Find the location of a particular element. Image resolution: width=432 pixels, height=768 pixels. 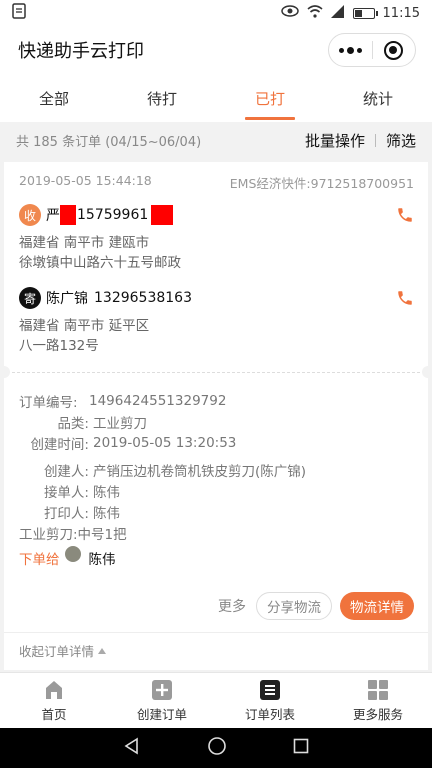

nav-create-order-label: 创建订单 is located at coordinates (161, 714).